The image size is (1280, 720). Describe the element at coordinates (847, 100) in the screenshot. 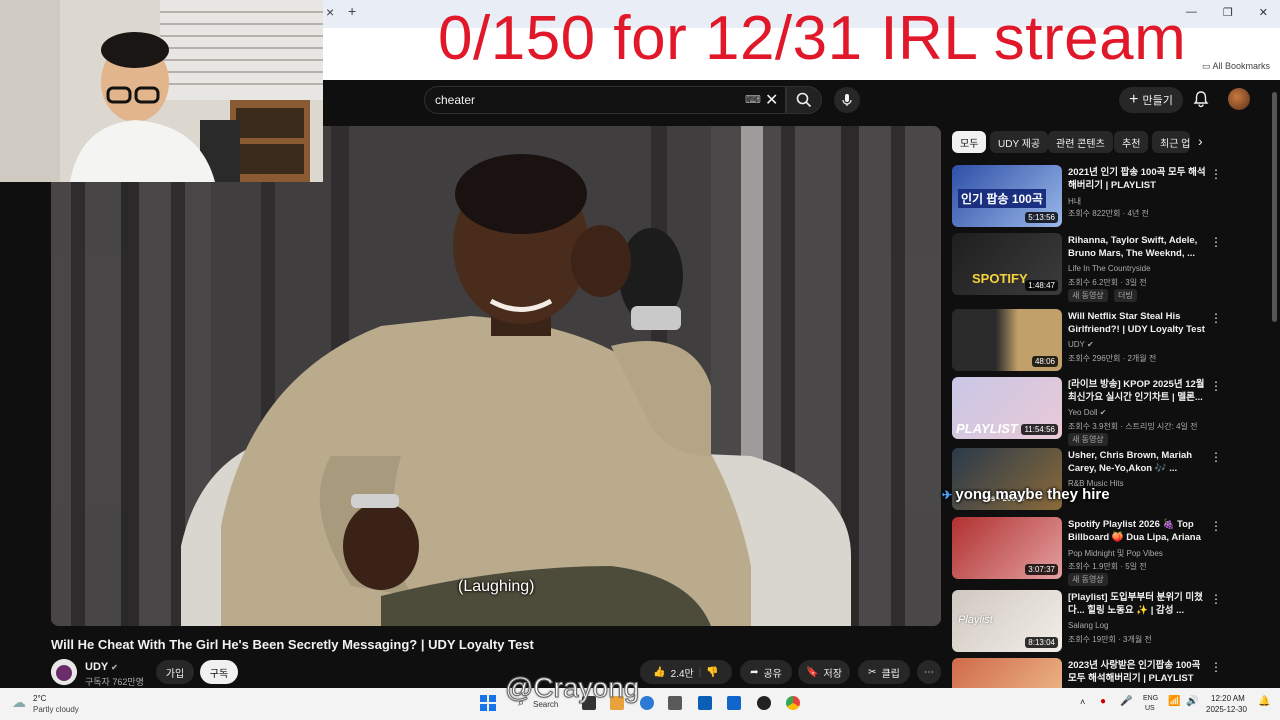

I see `voice-search-button` at that location.